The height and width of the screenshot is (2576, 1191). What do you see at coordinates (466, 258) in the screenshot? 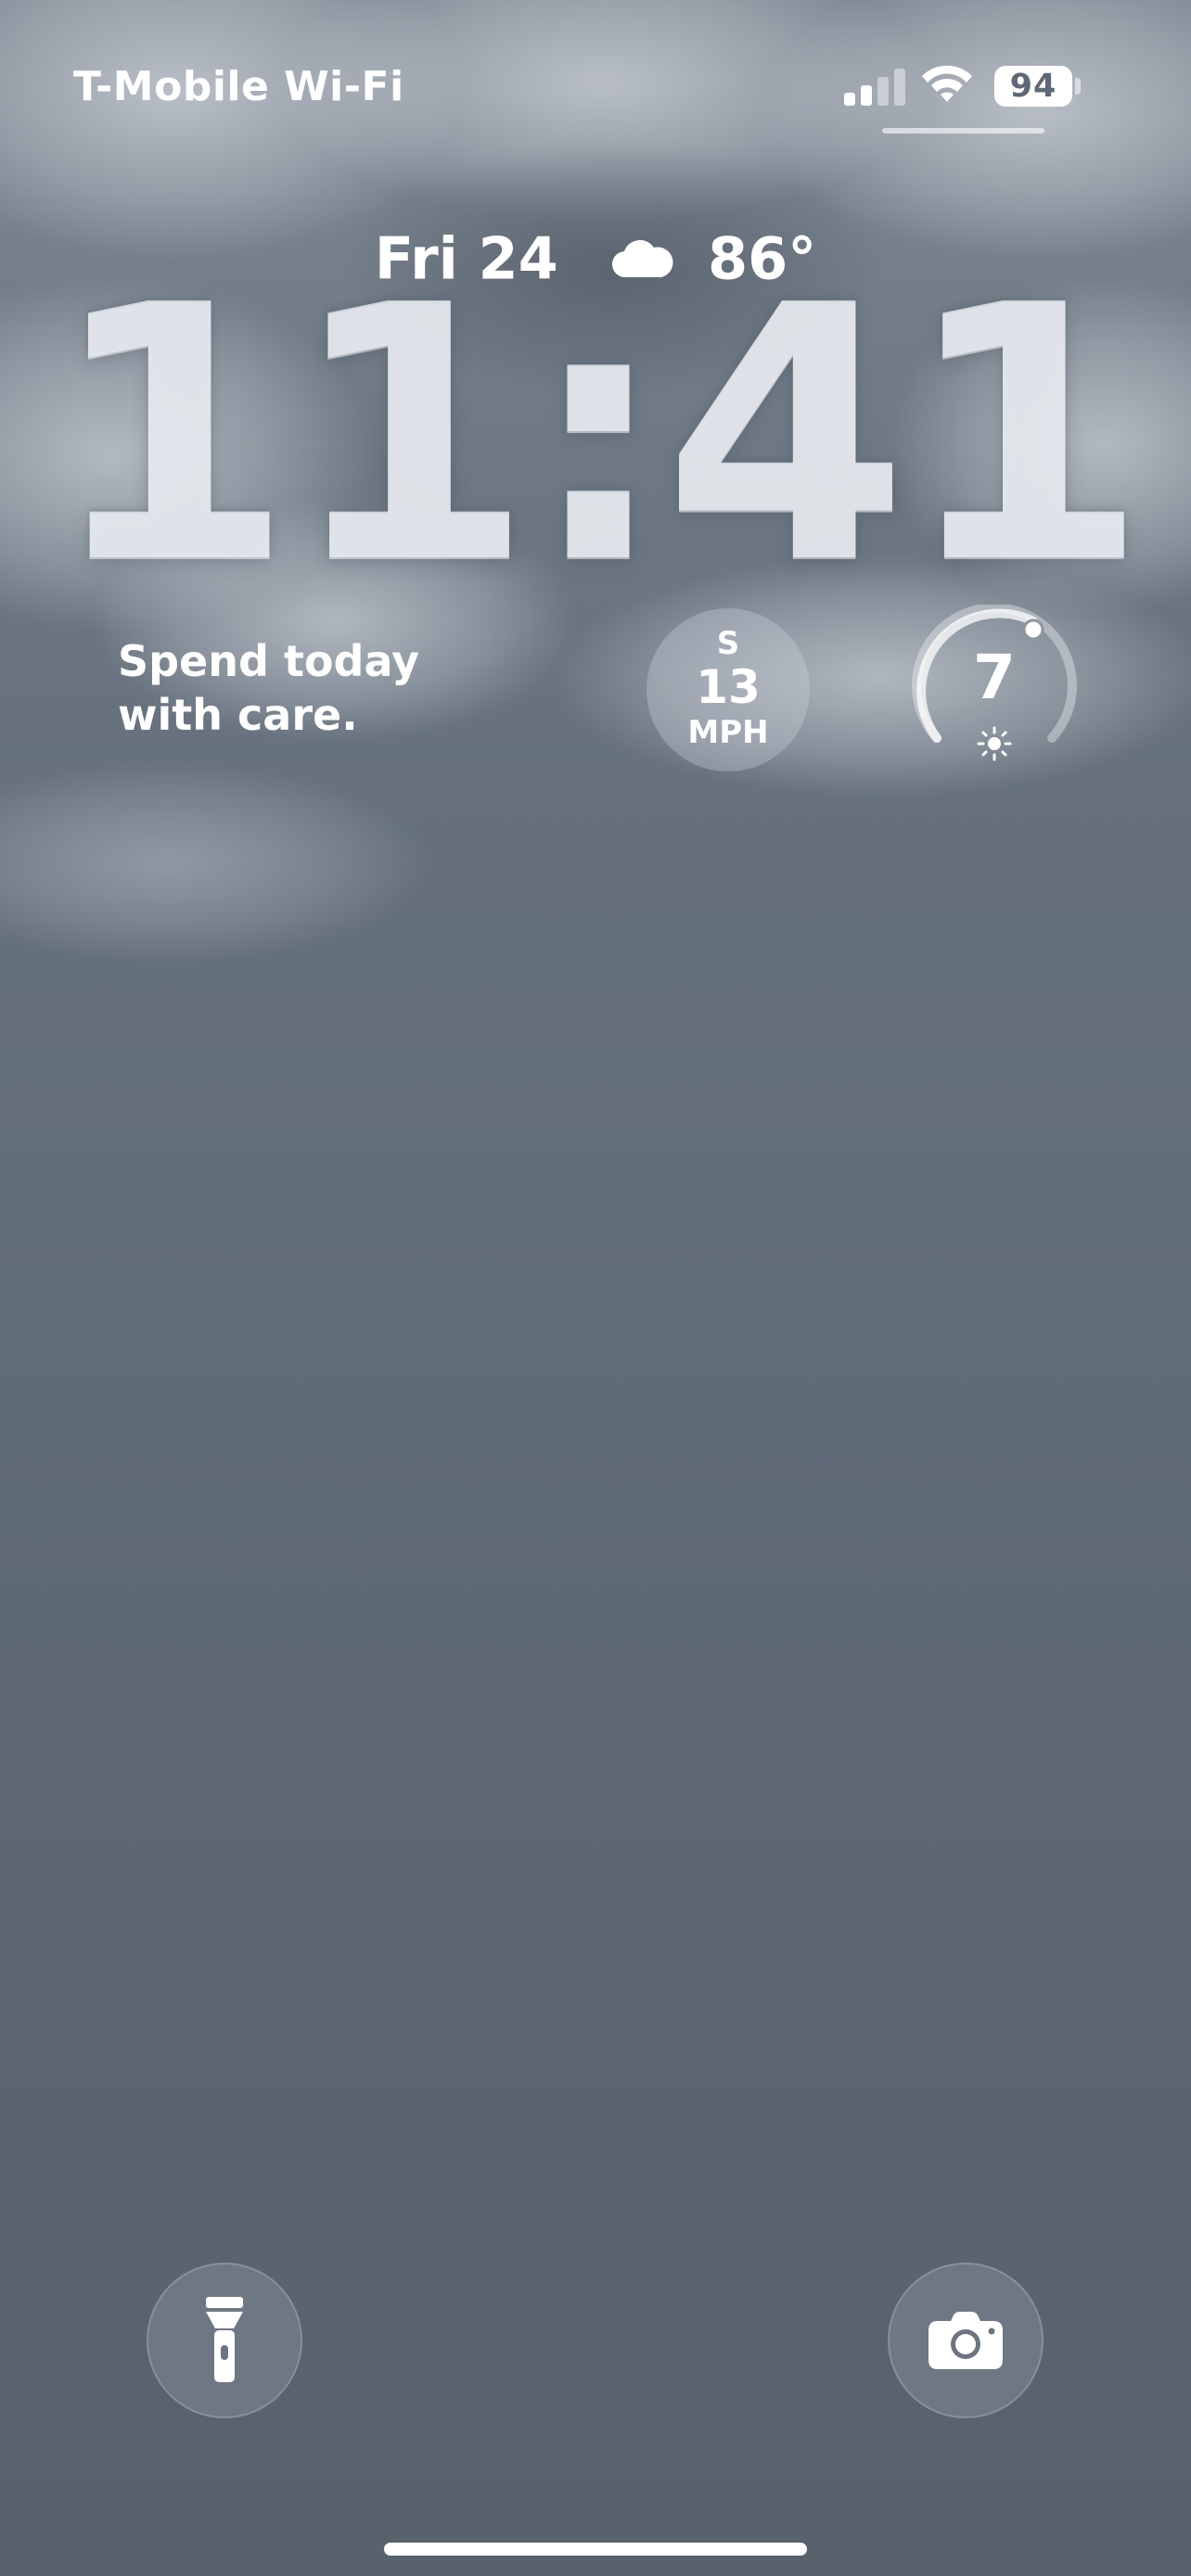
I see `date-label: Fri 24` at bounding box center [466, 258].